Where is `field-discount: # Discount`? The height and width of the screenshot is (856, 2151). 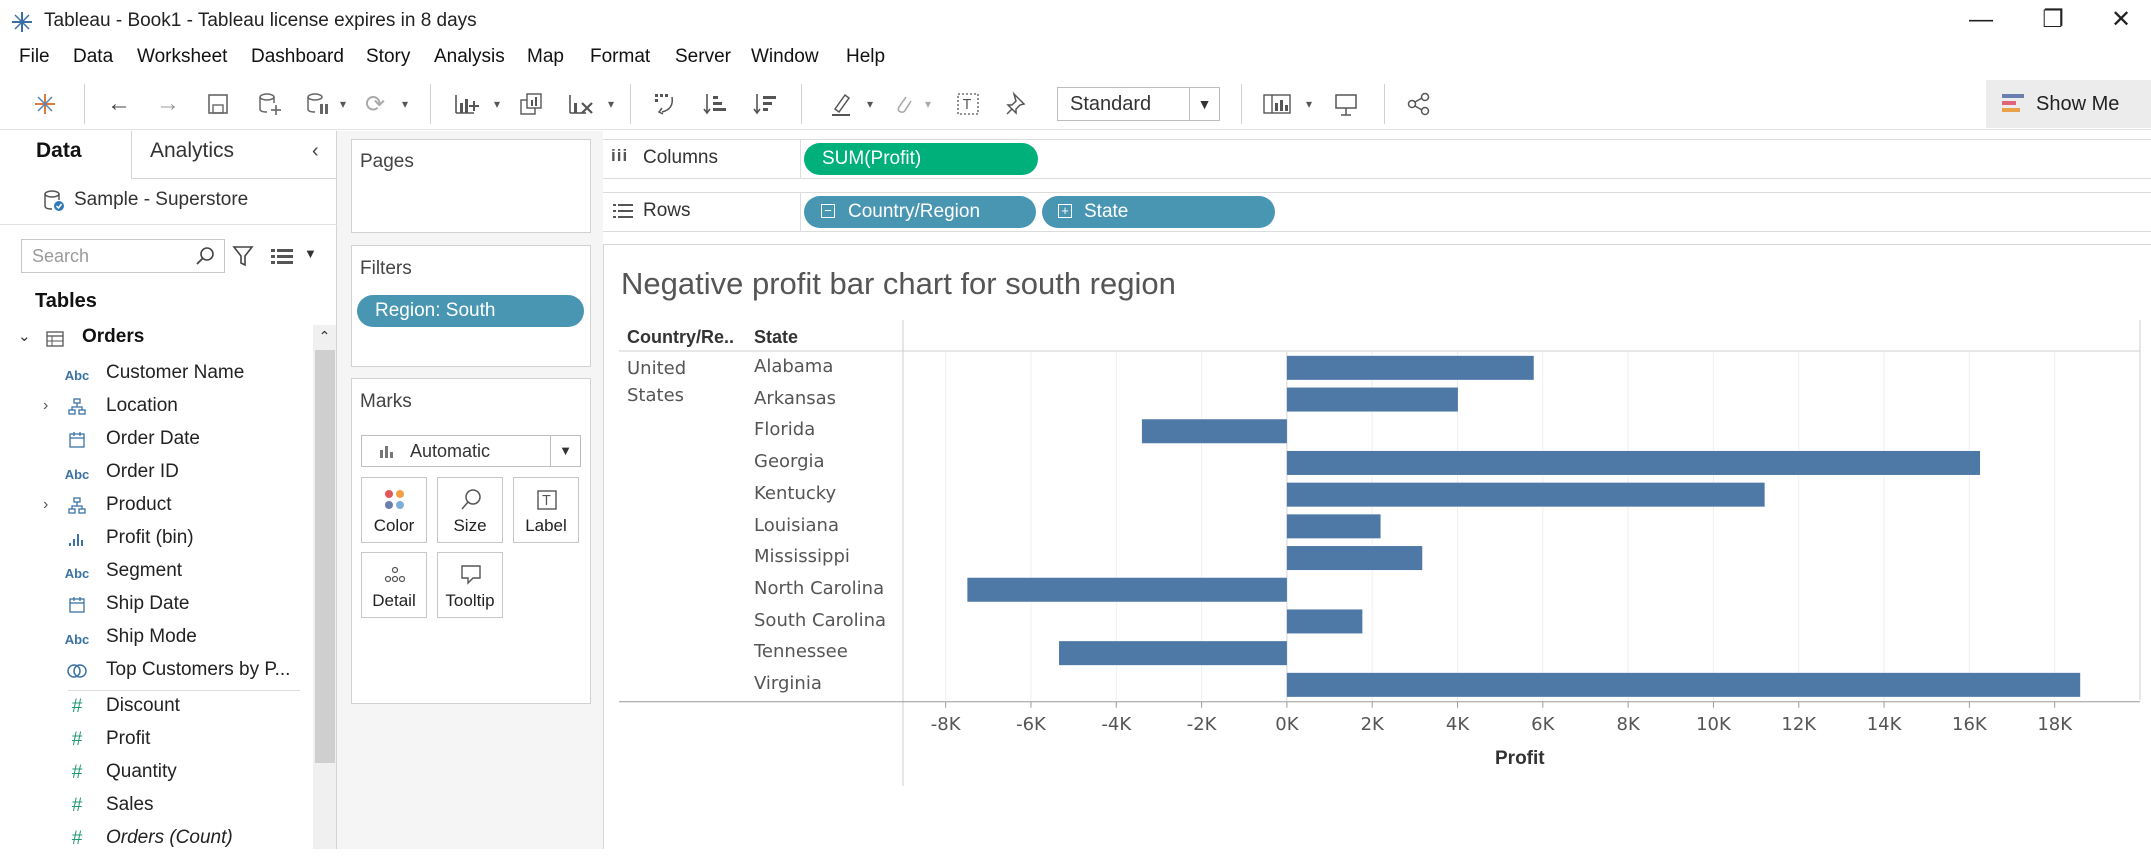 field-discount: # Discount is located at coordinates (156, 707).